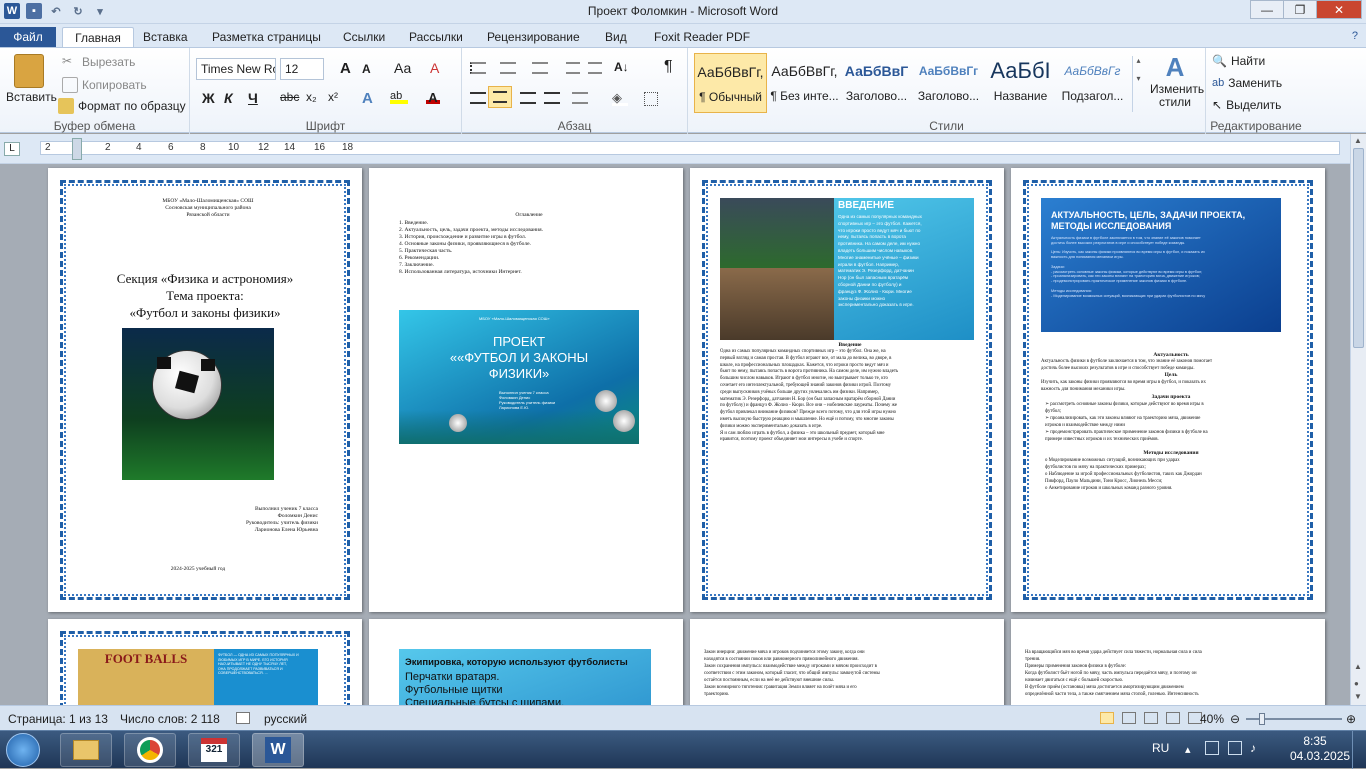  I want to click on taskbar-calendar: 321, so click(214, 750).